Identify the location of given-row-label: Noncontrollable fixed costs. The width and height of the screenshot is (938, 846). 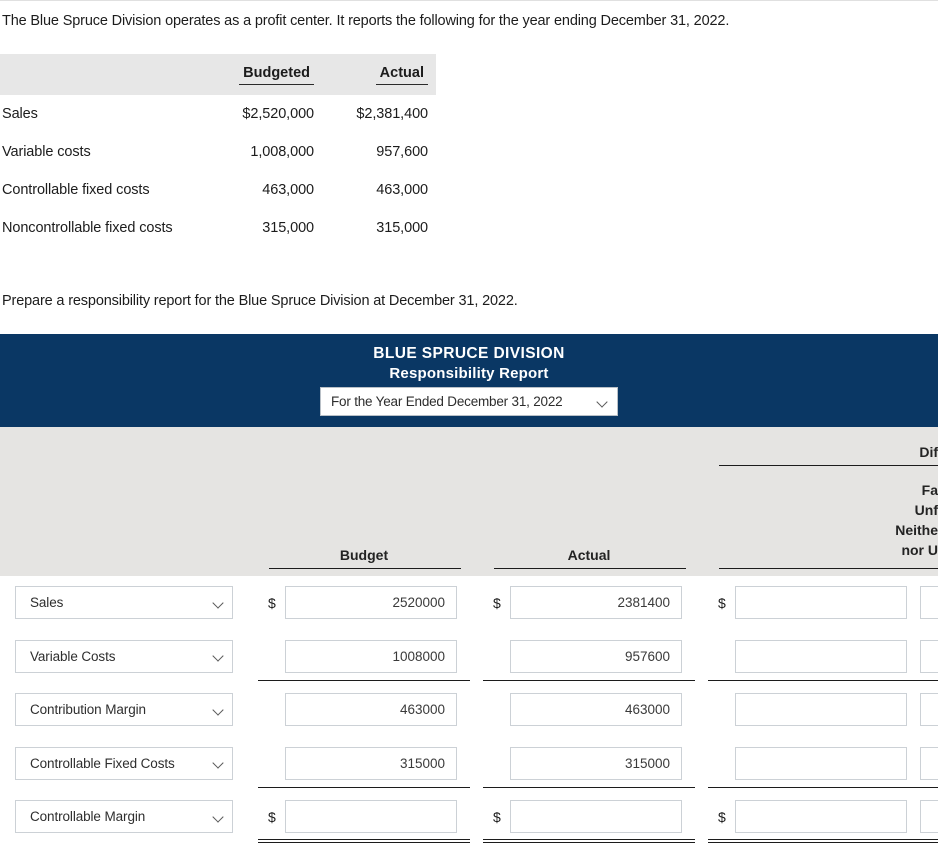
(87, 228).